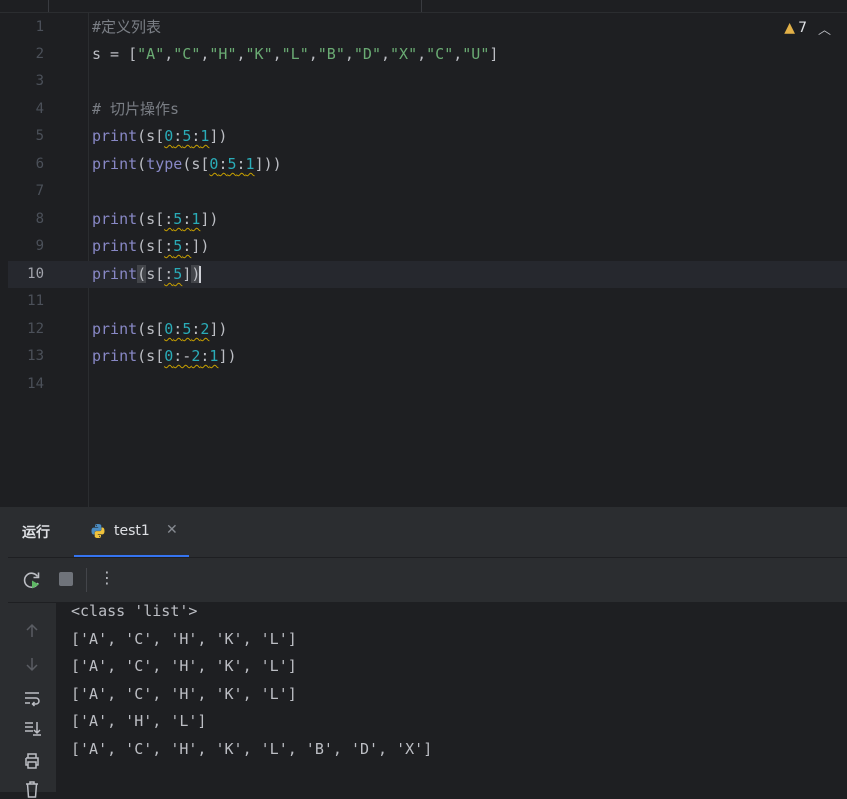 Image resolution: width=847 pixels, height=799 pixels. Describe the element at coordinates (39, 191) in the screenshot. I see `line-number: 7` at that location.